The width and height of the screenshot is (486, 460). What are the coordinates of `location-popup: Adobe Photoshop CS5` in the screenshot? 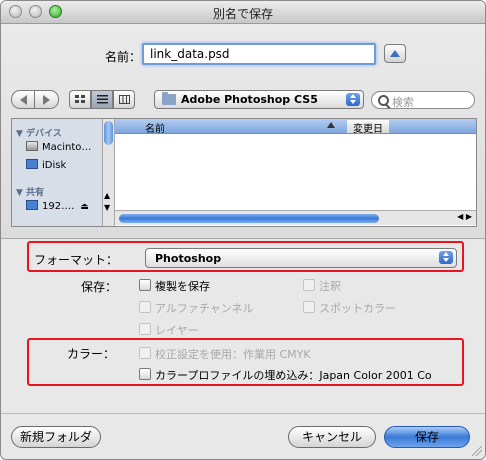 It's located at (259, 99).